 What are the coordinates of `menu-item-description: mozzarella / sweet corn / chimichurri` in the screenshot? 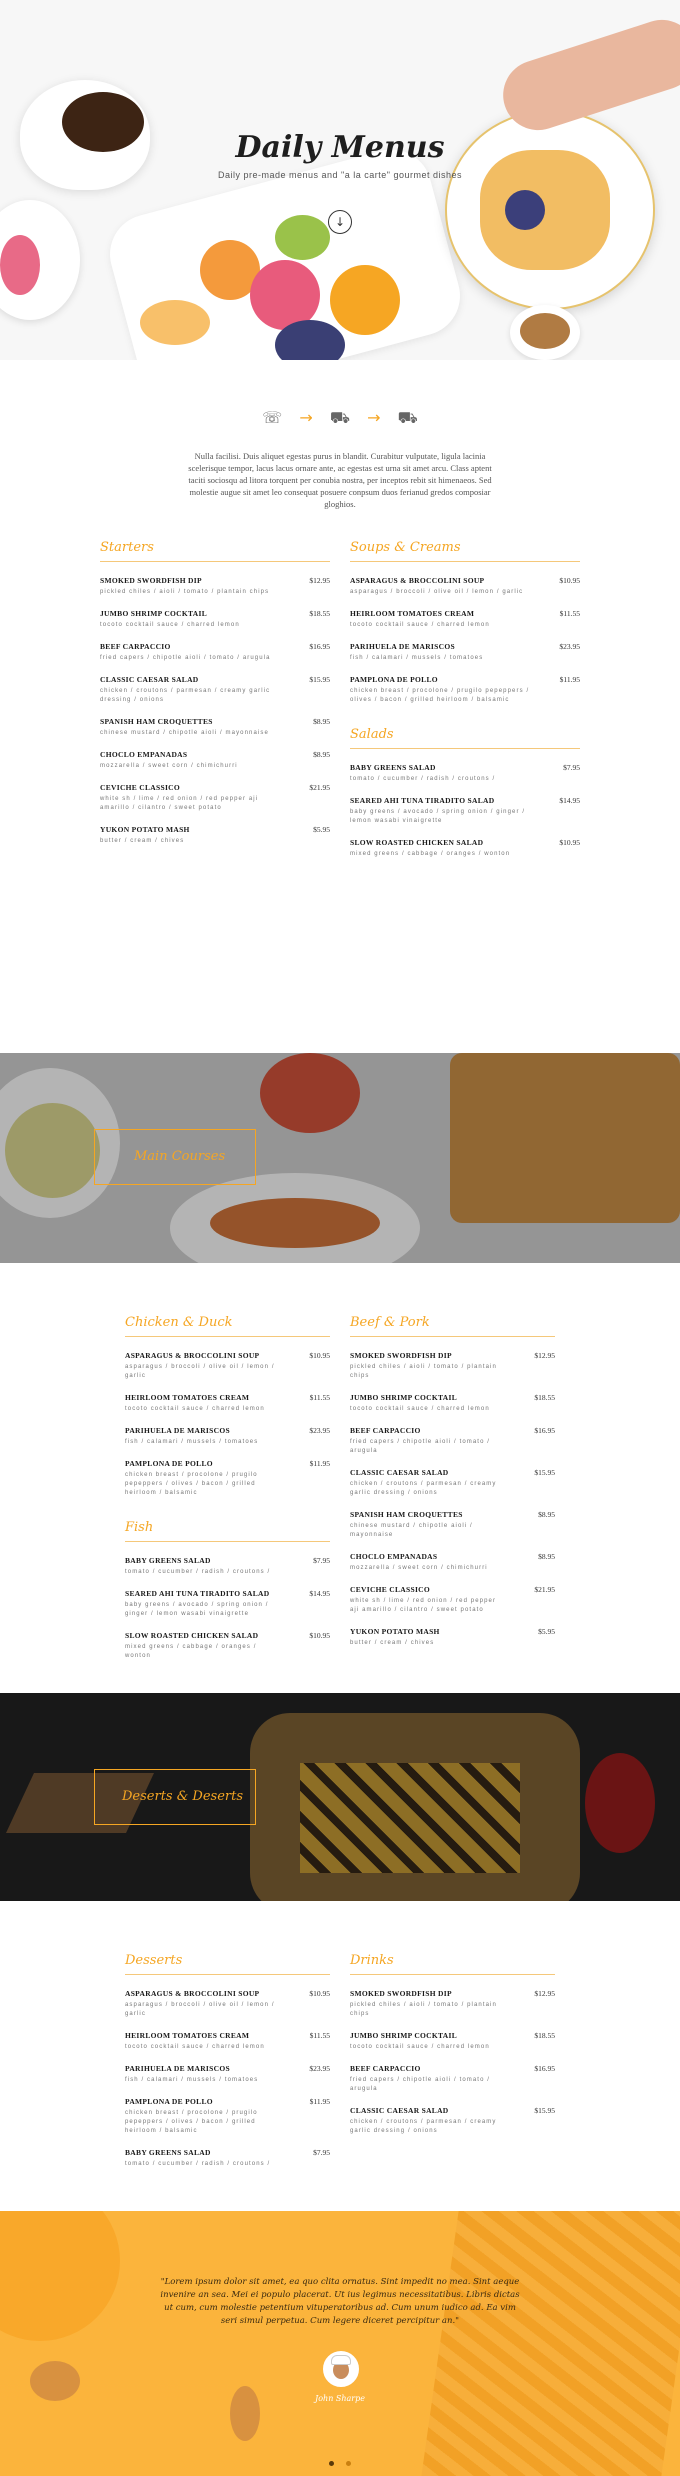 It's located at (169, 766).